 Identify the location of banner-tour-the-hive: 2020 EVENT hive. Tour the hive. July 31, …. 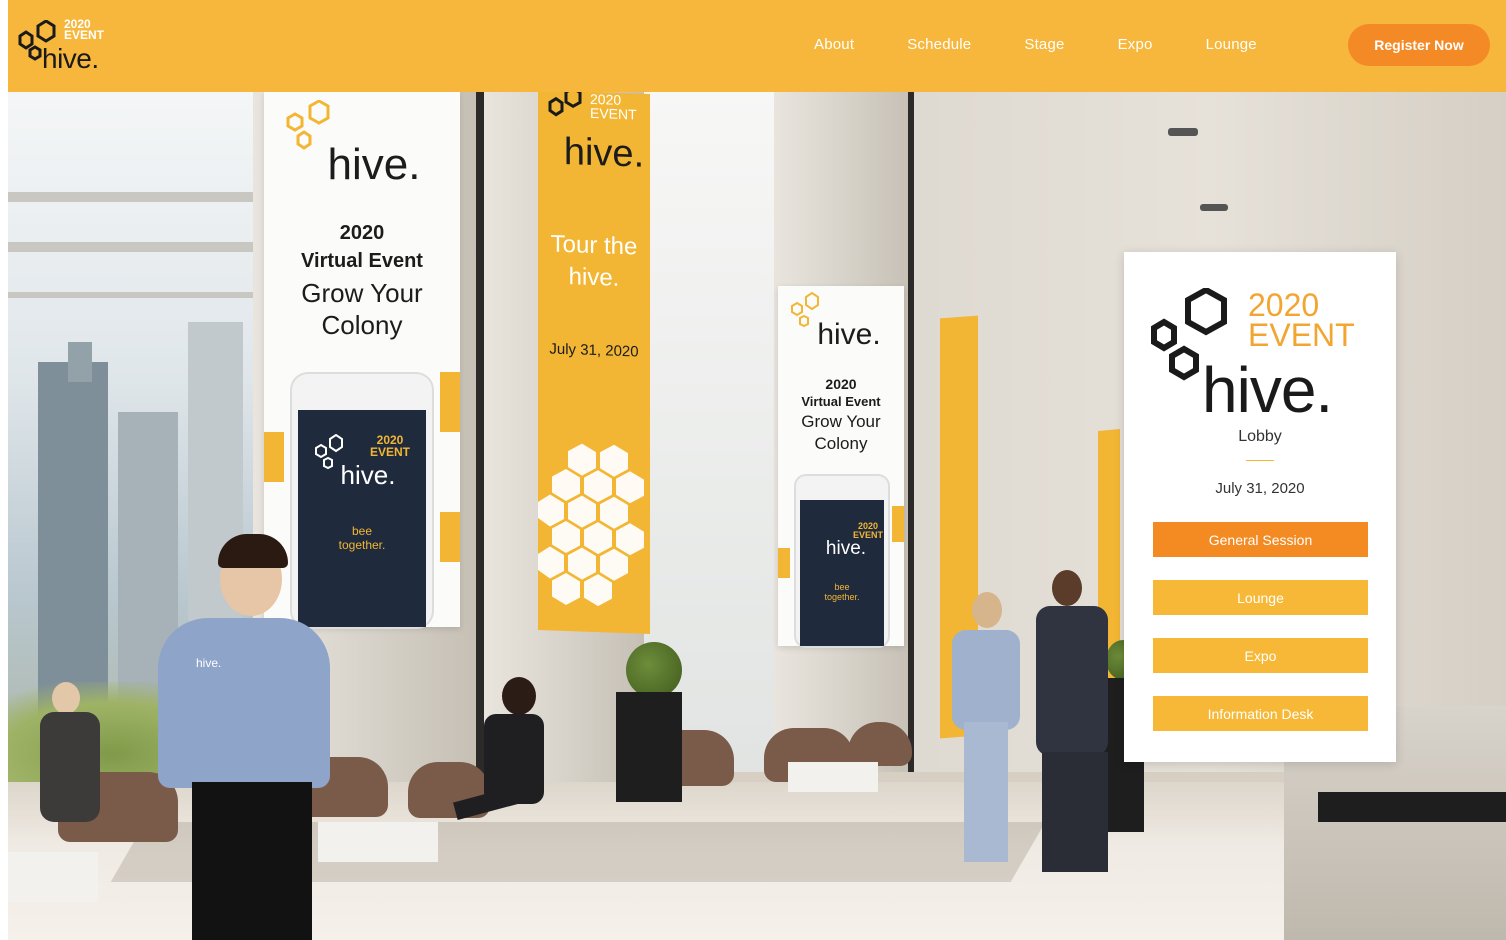
(594, 363).